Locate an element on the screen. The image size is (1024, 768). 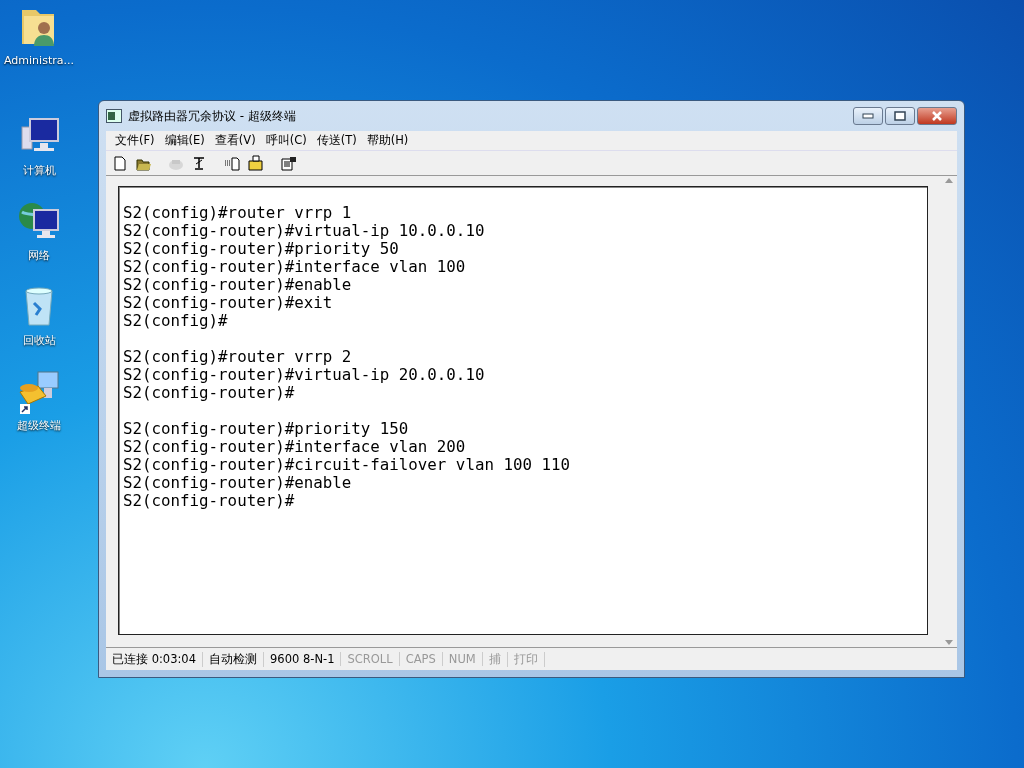
terminal-line: S2(config)#router vrrp 1 is located at coordinates (238, 213).